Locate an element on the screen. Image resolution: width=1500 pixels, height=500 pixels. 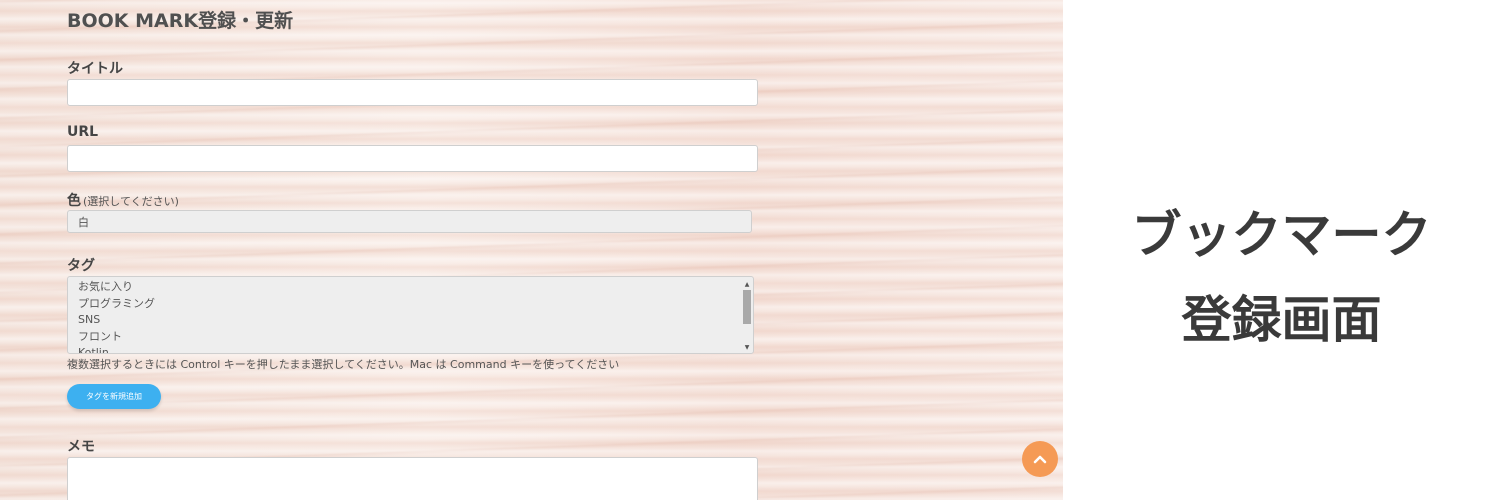
title-label: タイトル is located at coordinates (95, 69).